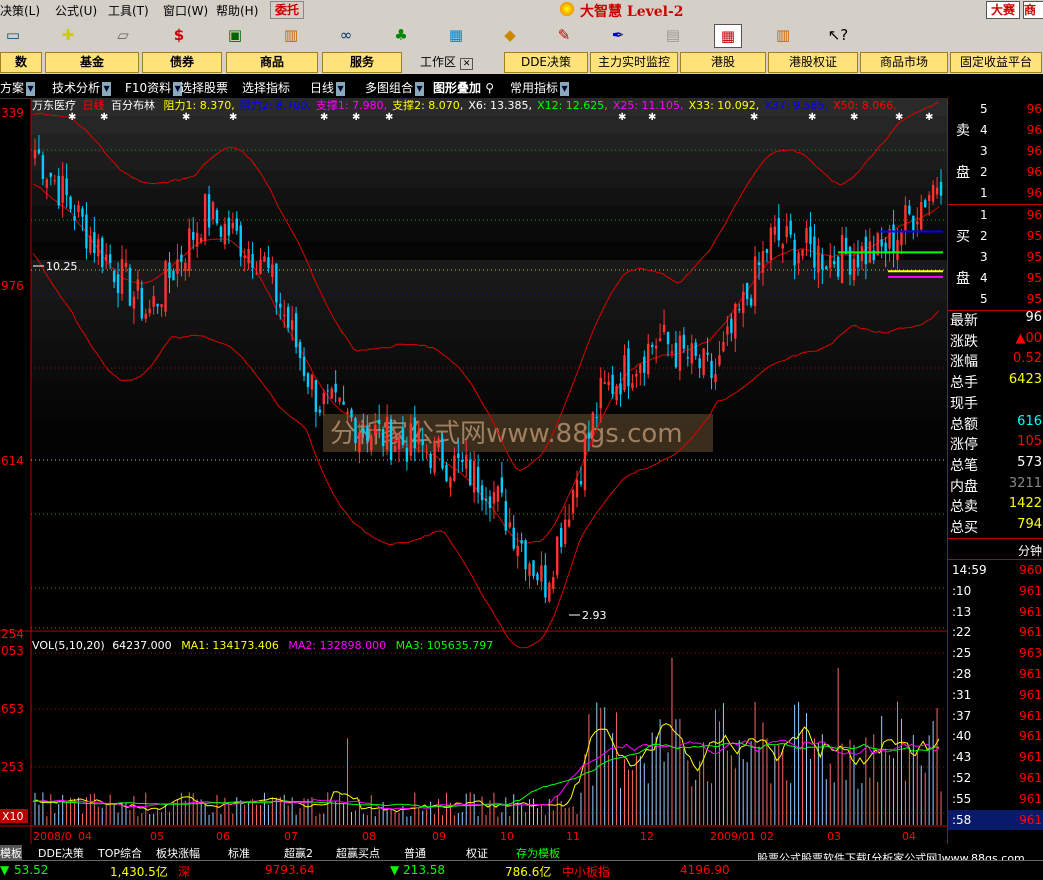  Describe the element at coordinates (538, 853) in the screenshot. I see `template-tab: 存为模板` at that location.